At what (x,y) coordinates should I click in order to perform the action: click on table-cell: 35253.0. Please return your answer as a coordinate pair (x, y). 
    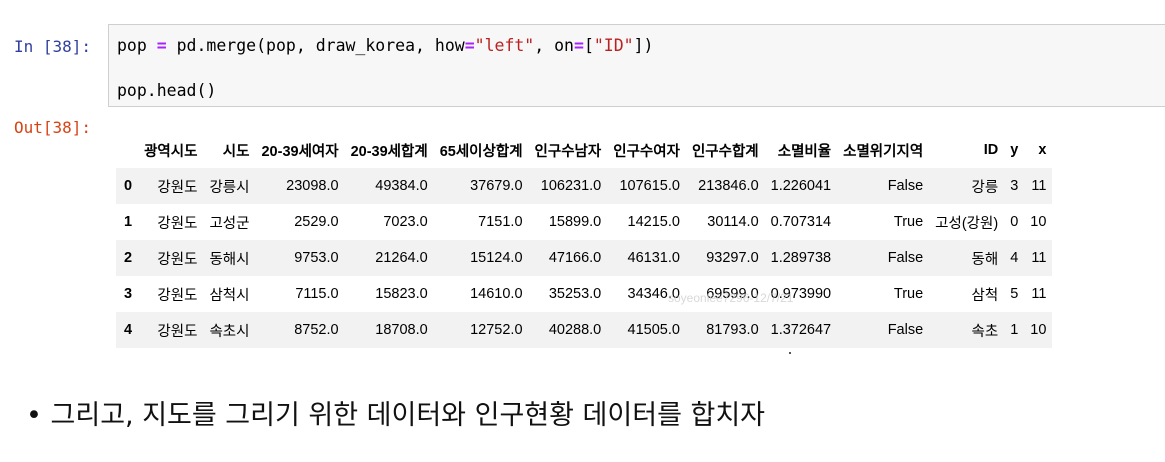
    Looking at the image, I should click on (575, 294).